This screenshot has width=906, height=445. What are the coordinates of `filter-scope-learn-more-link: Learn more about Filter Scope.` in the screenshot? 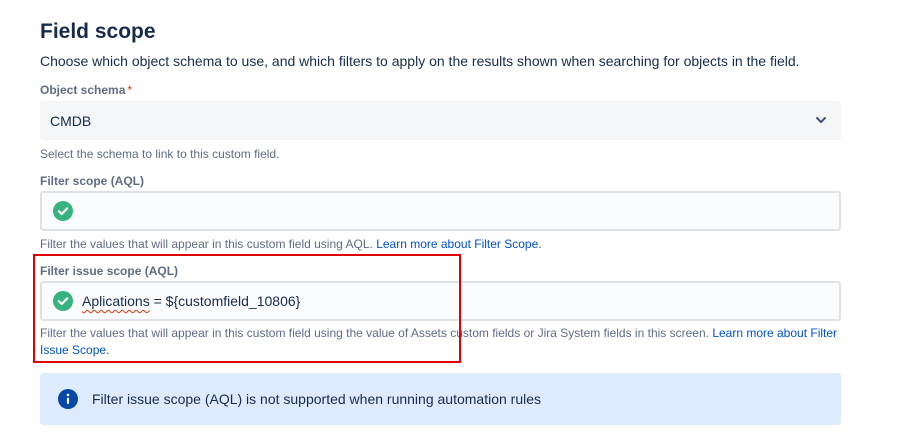 It's located at (458, 244).